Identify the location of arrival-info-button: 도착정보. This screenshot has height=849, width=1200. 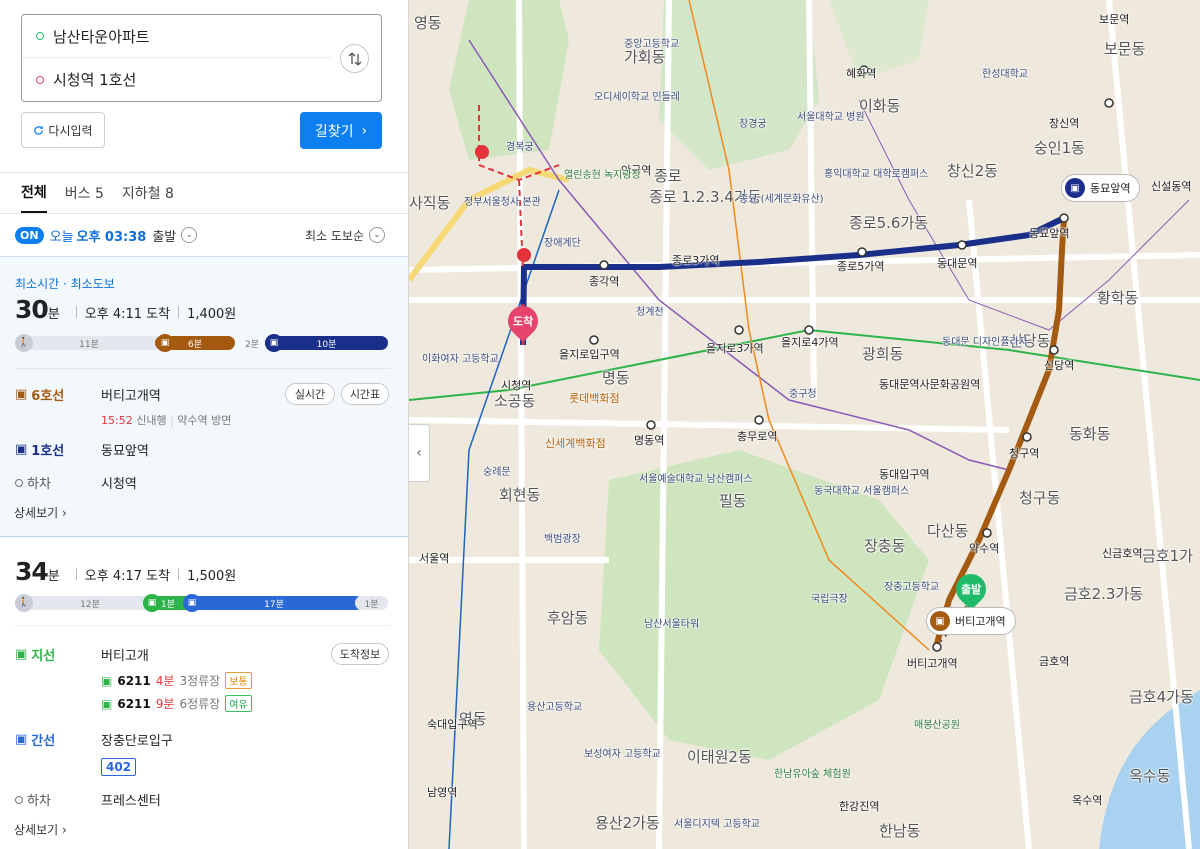
(360, 654).